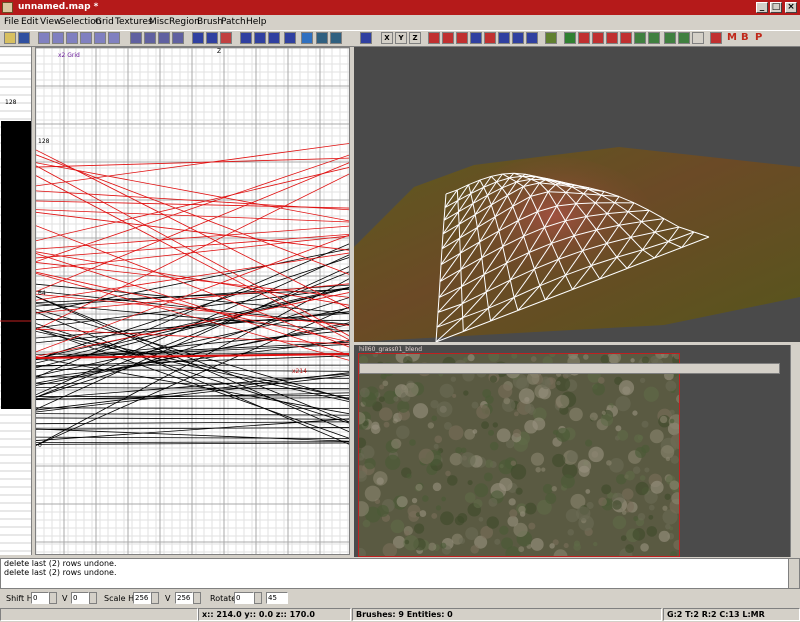 The image size is (800, 622). Describe the element at coordinates (11, 102) in the screenshot. I see `z-view-tick-label: 128` at that location.